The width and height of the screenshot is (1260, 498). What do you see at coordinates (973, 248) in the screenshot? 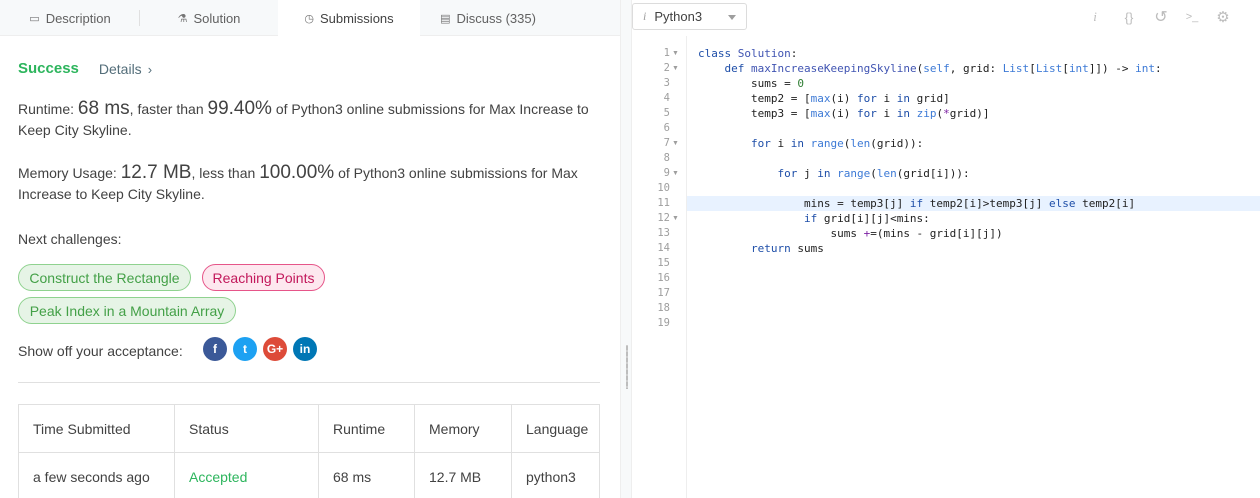
I see `code-line: return sums` at bounding box center [973, 248].